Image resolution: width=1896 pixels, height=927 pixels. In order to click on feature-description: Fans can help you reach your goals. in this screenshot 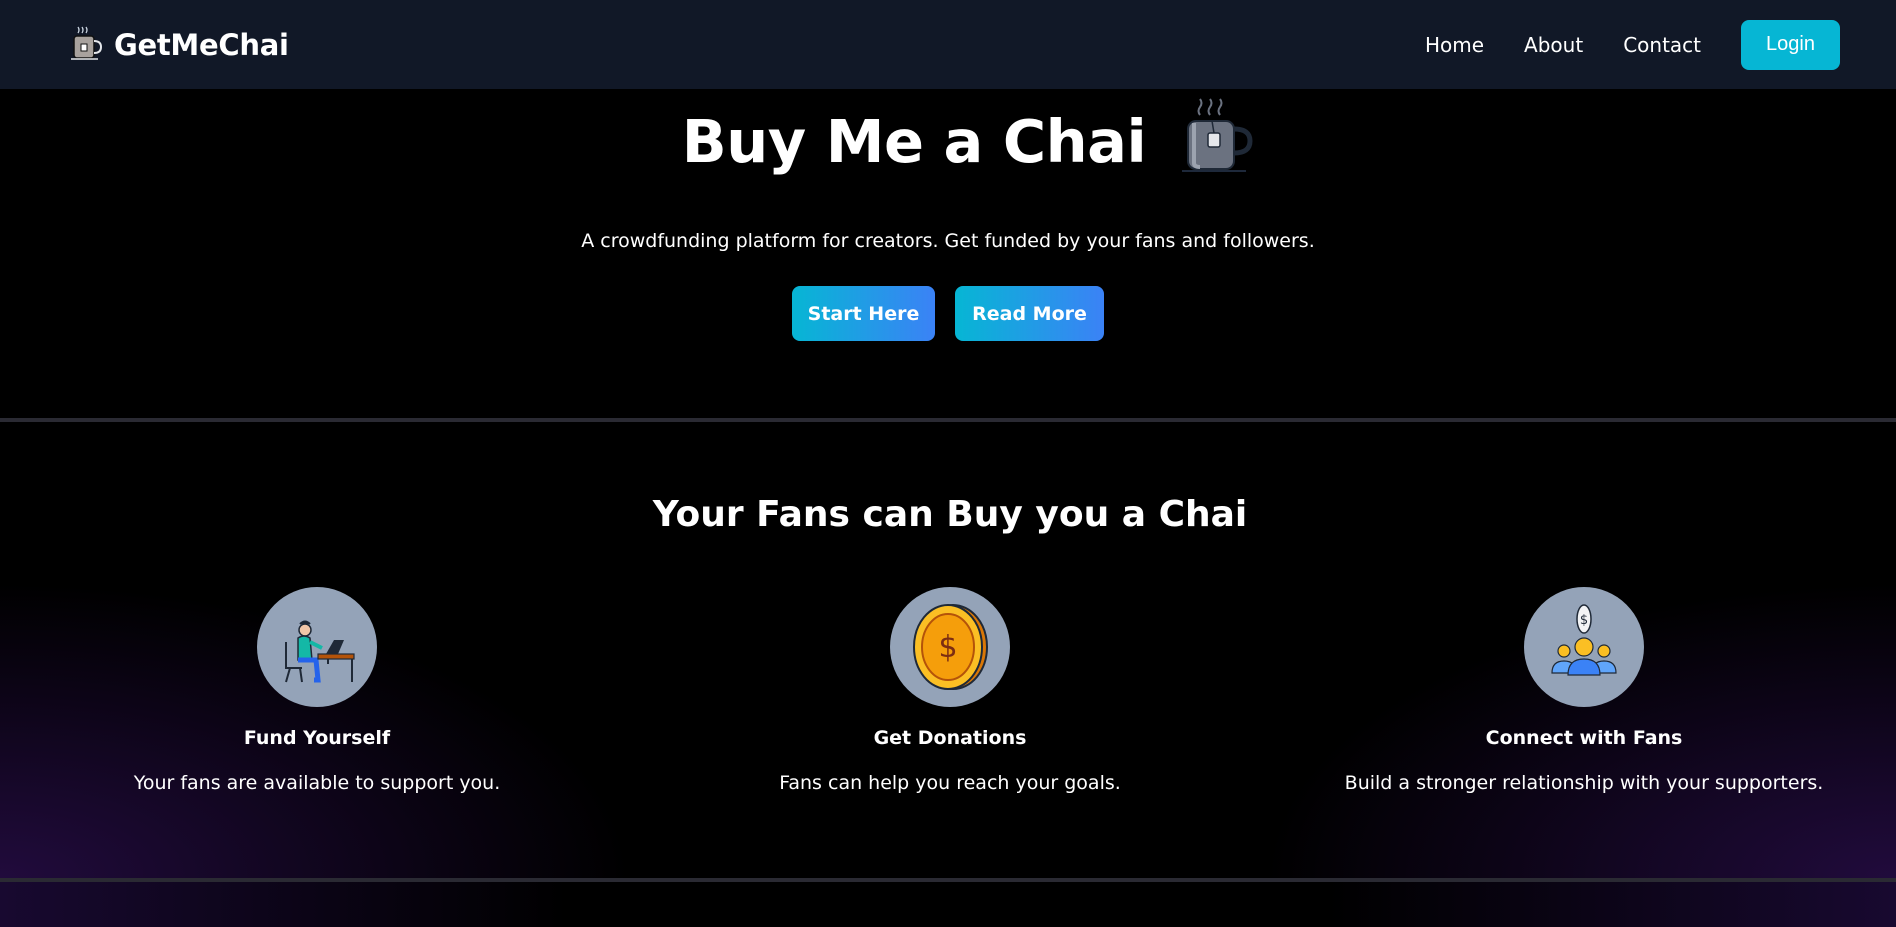, I will do `click(950, 783)`.